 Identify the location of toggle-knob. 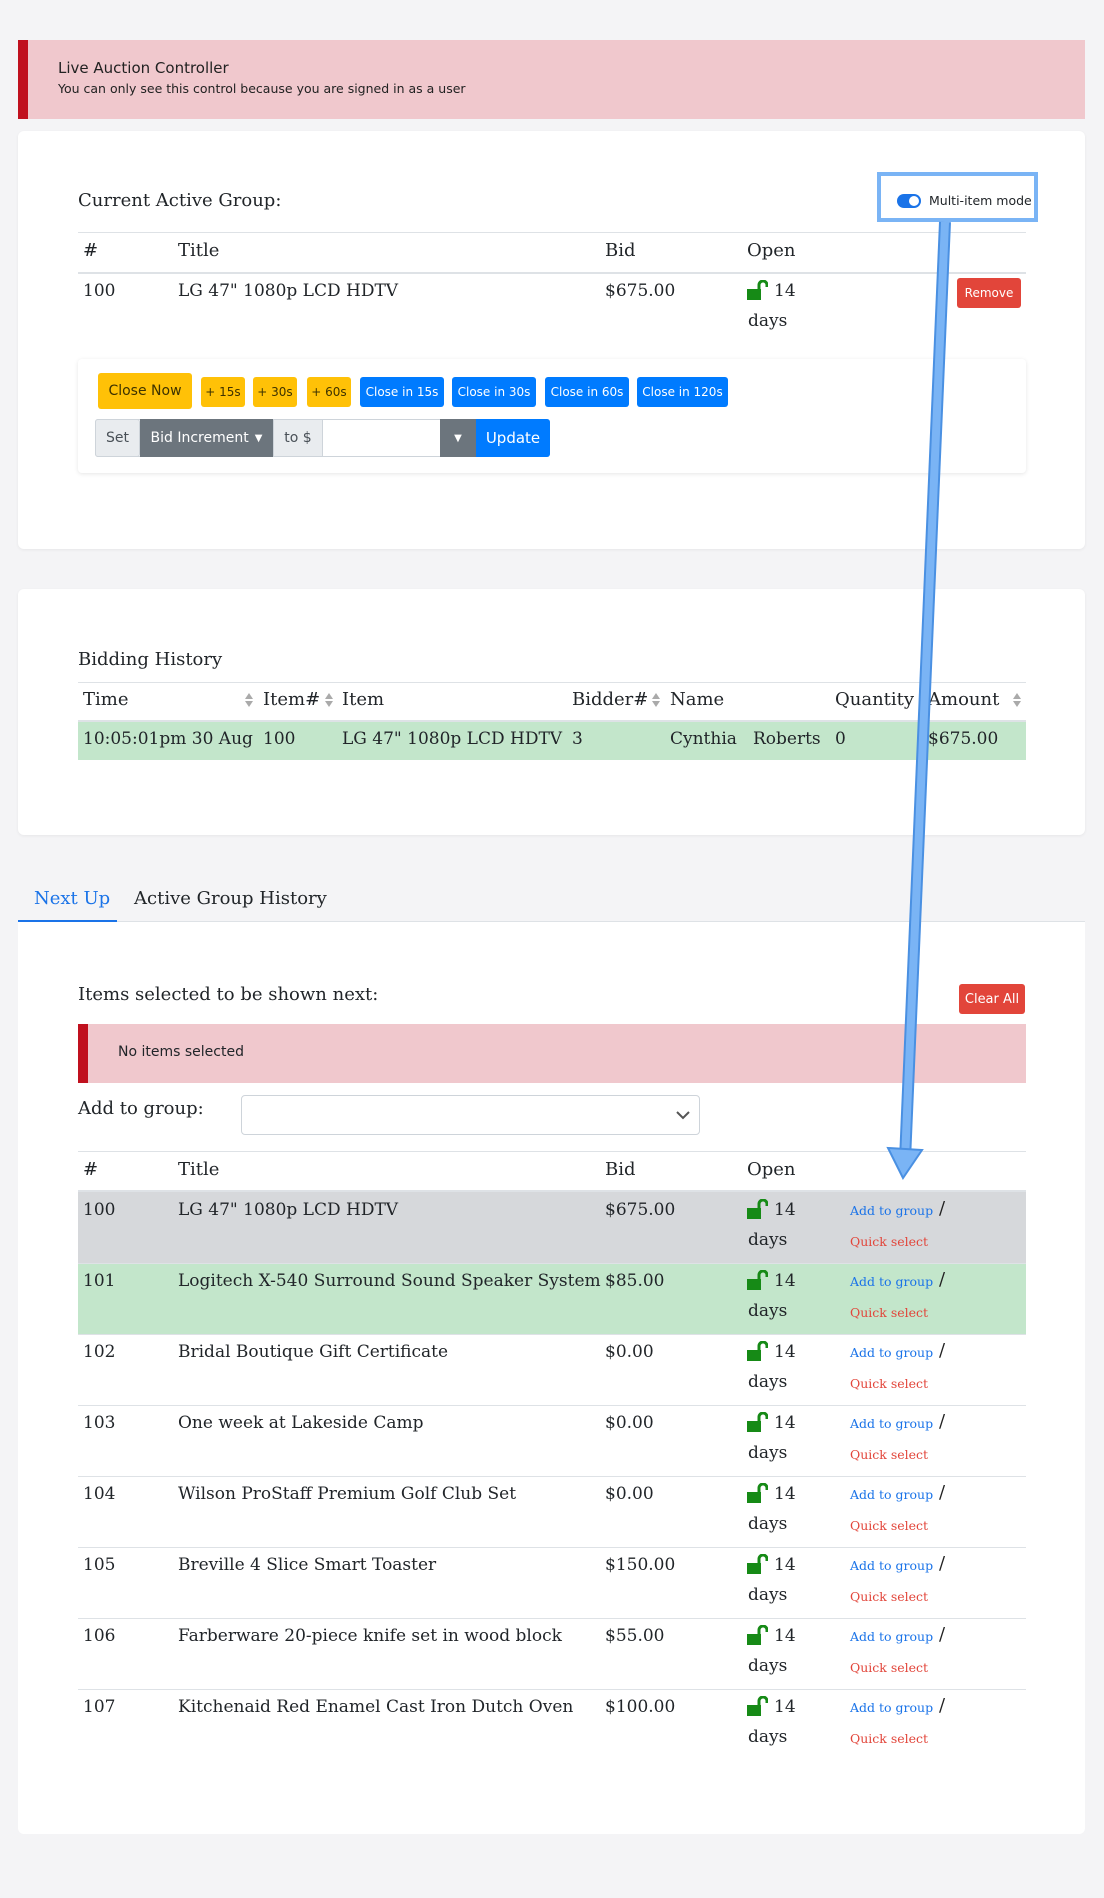
(914, 201).